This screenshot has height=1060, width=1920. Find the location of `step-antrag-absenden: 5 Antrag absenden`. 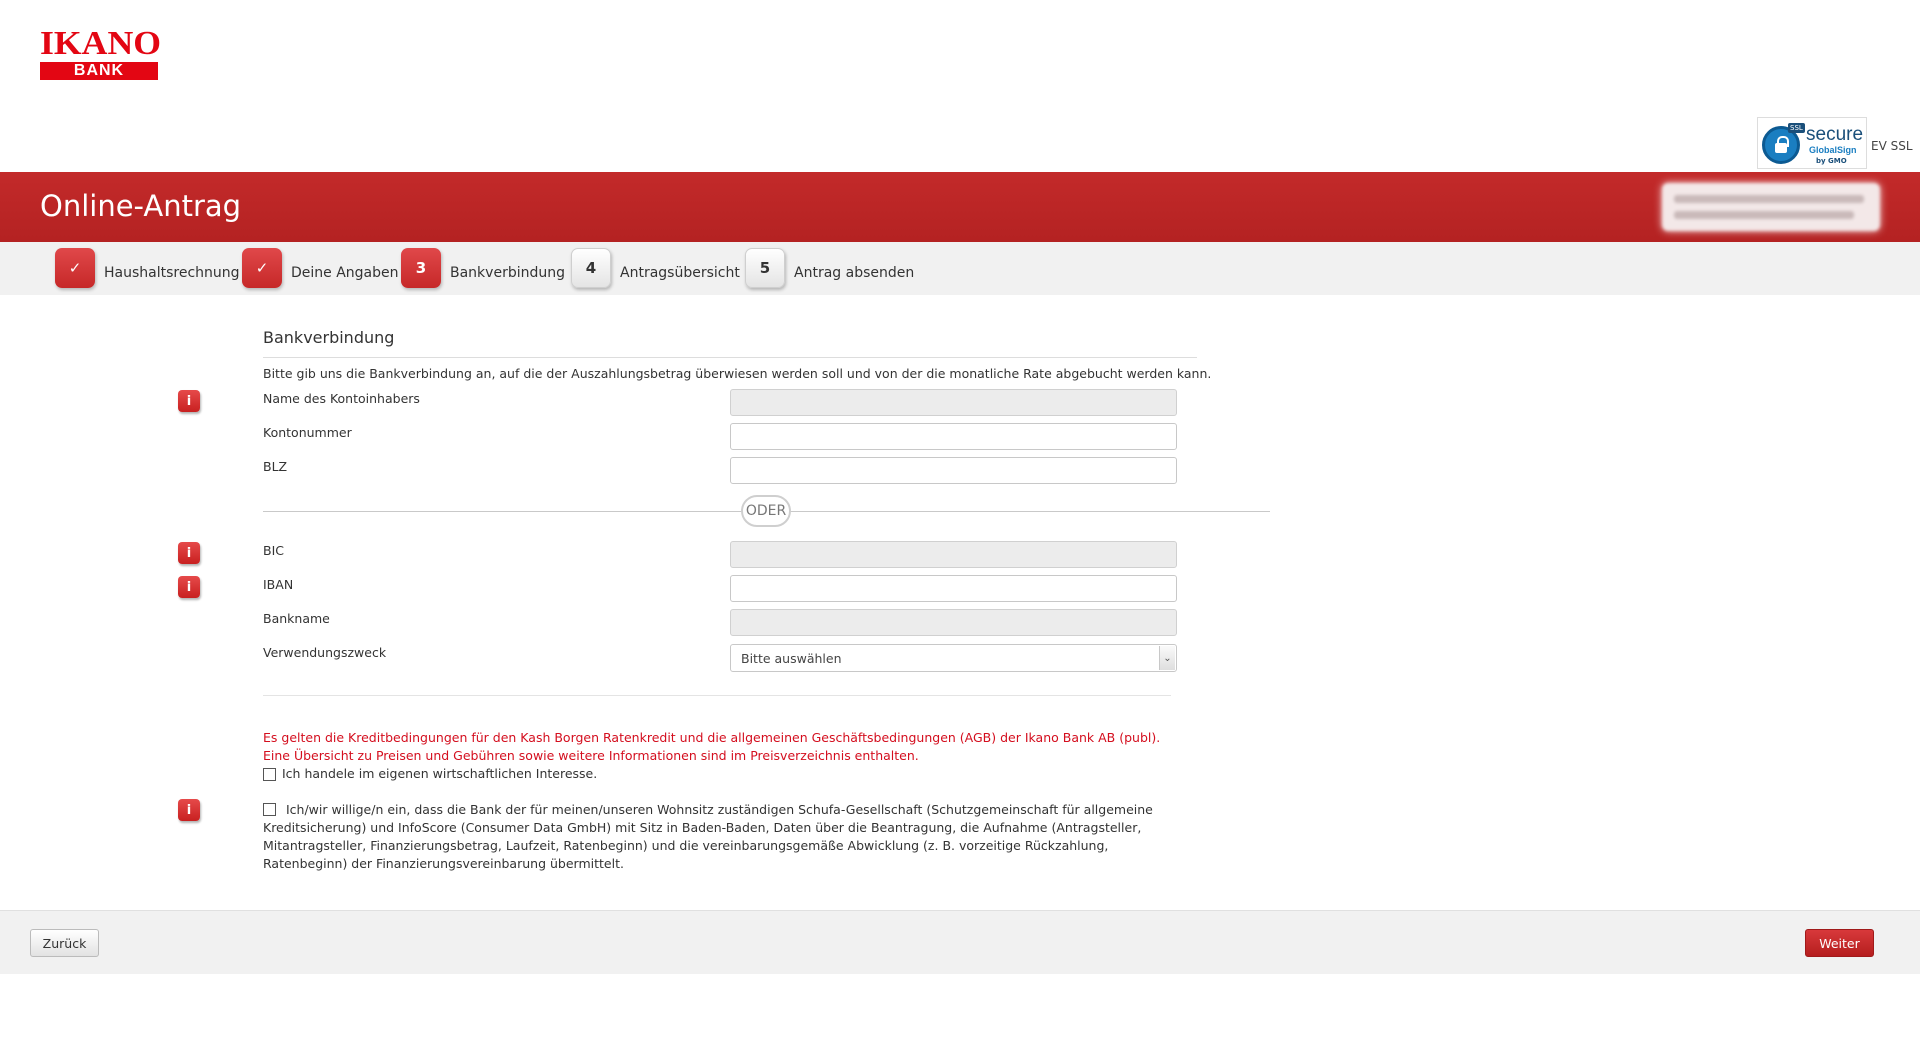

step-antrag-absenden: 5 Antrag absenden is located at coordinates (829, 268).